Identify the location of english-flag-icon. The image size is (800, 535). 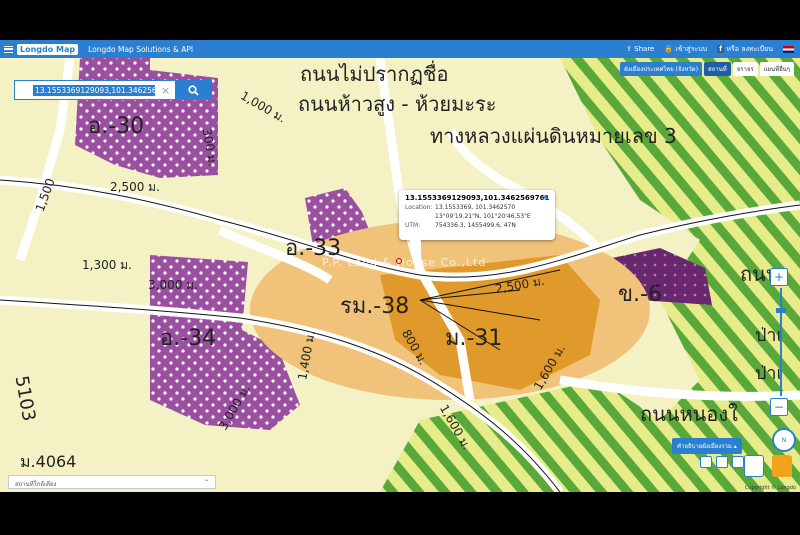
(788, 49).